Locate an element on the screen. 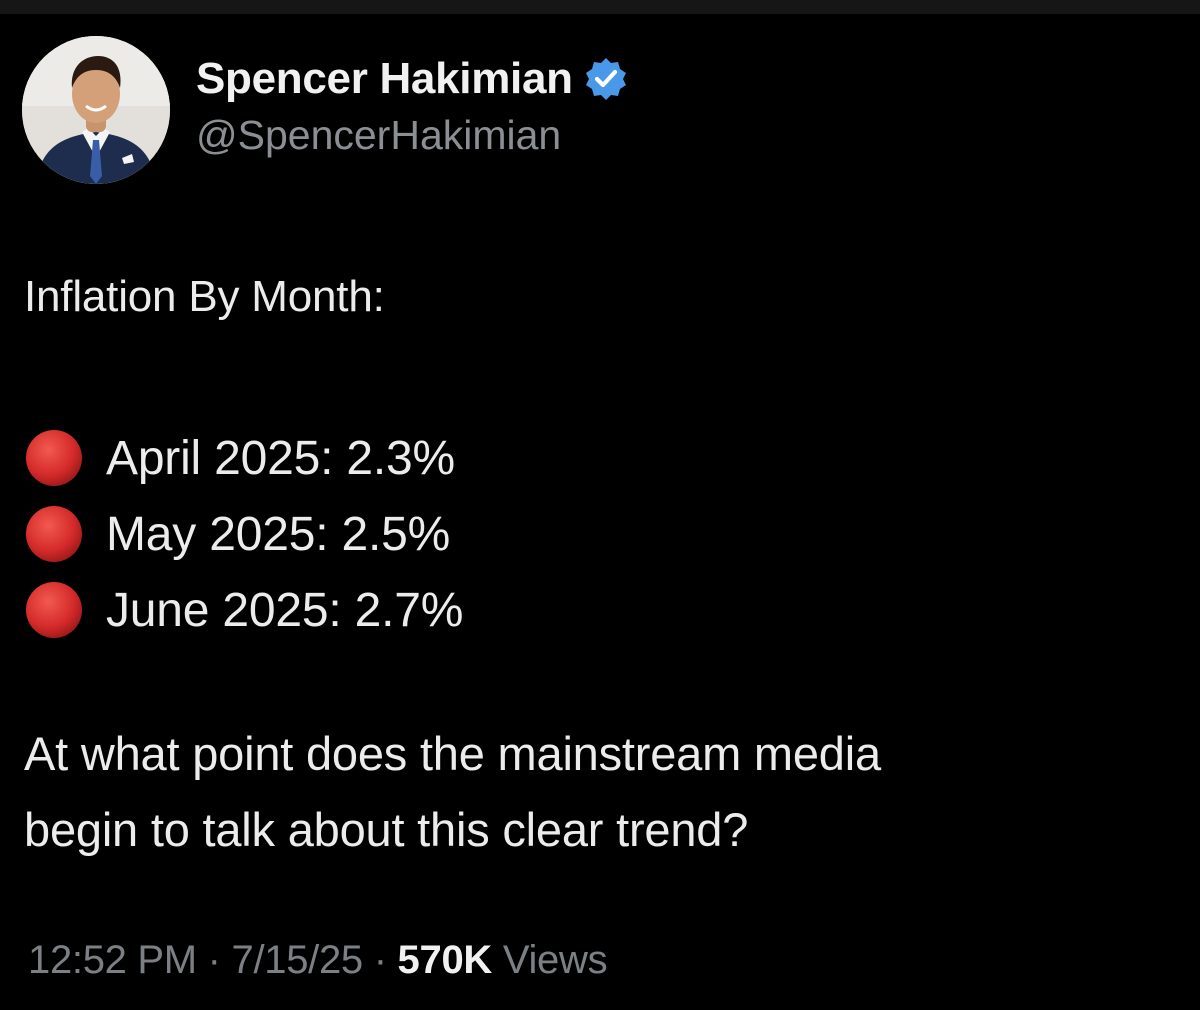  avatar is located at coordinates (96, 110).